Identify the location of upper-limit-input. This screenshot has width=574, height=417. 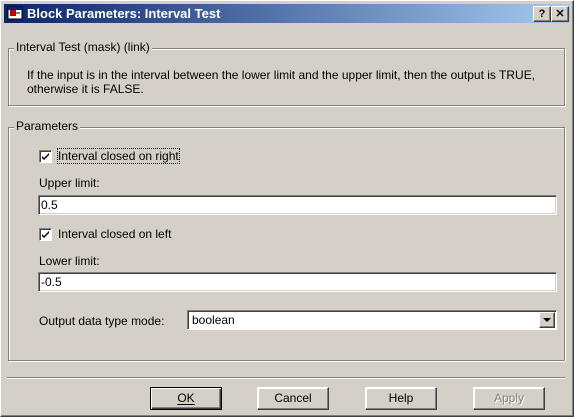
(297, 205).